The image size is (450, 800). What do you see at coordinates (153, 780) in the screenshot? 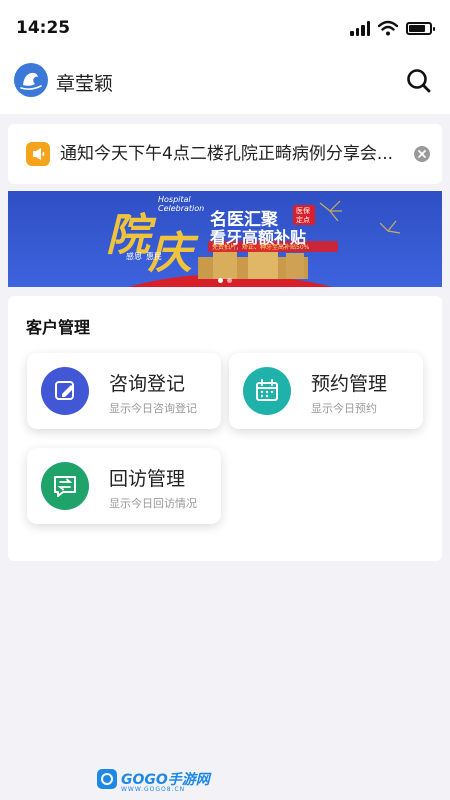
I see `watermark-logo: GOGO手游网 WWW.GOGO8.CN` at bounding box center [153, 780].